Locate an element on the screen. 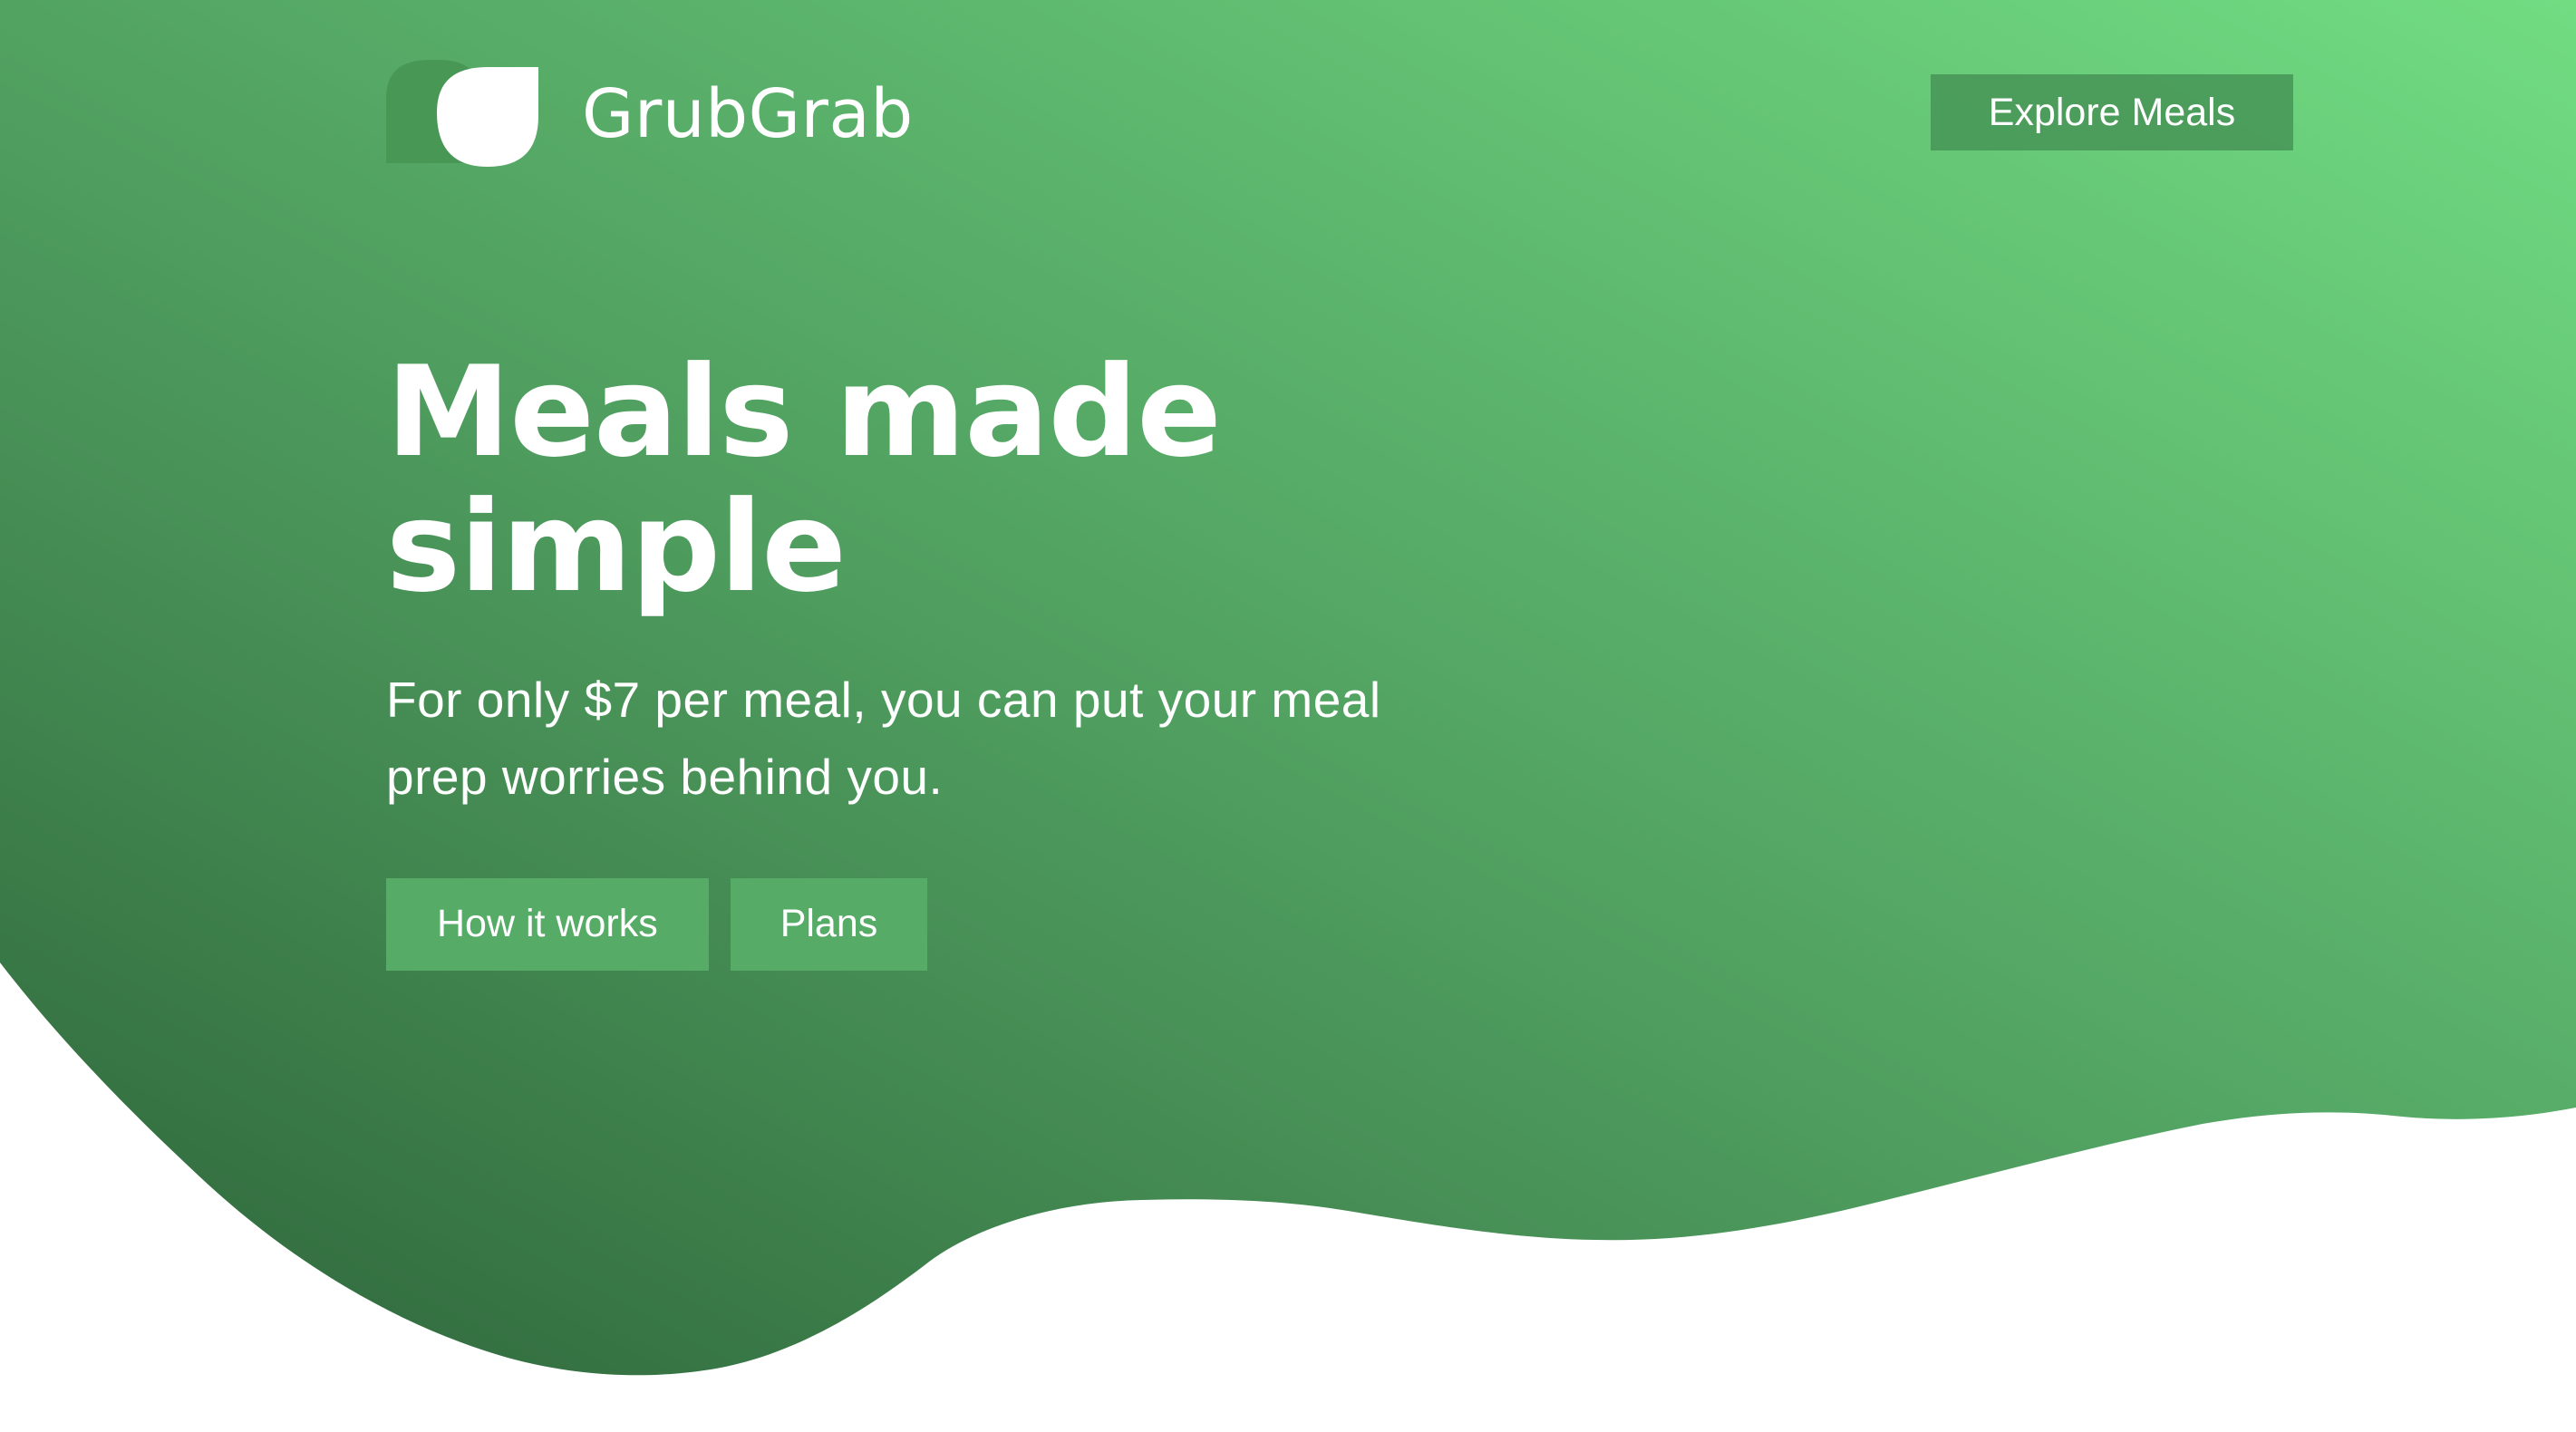 The width and height of the screenshot is (2576, 1432). how-it-works-button: How it works is located at coordinates (547, 924).